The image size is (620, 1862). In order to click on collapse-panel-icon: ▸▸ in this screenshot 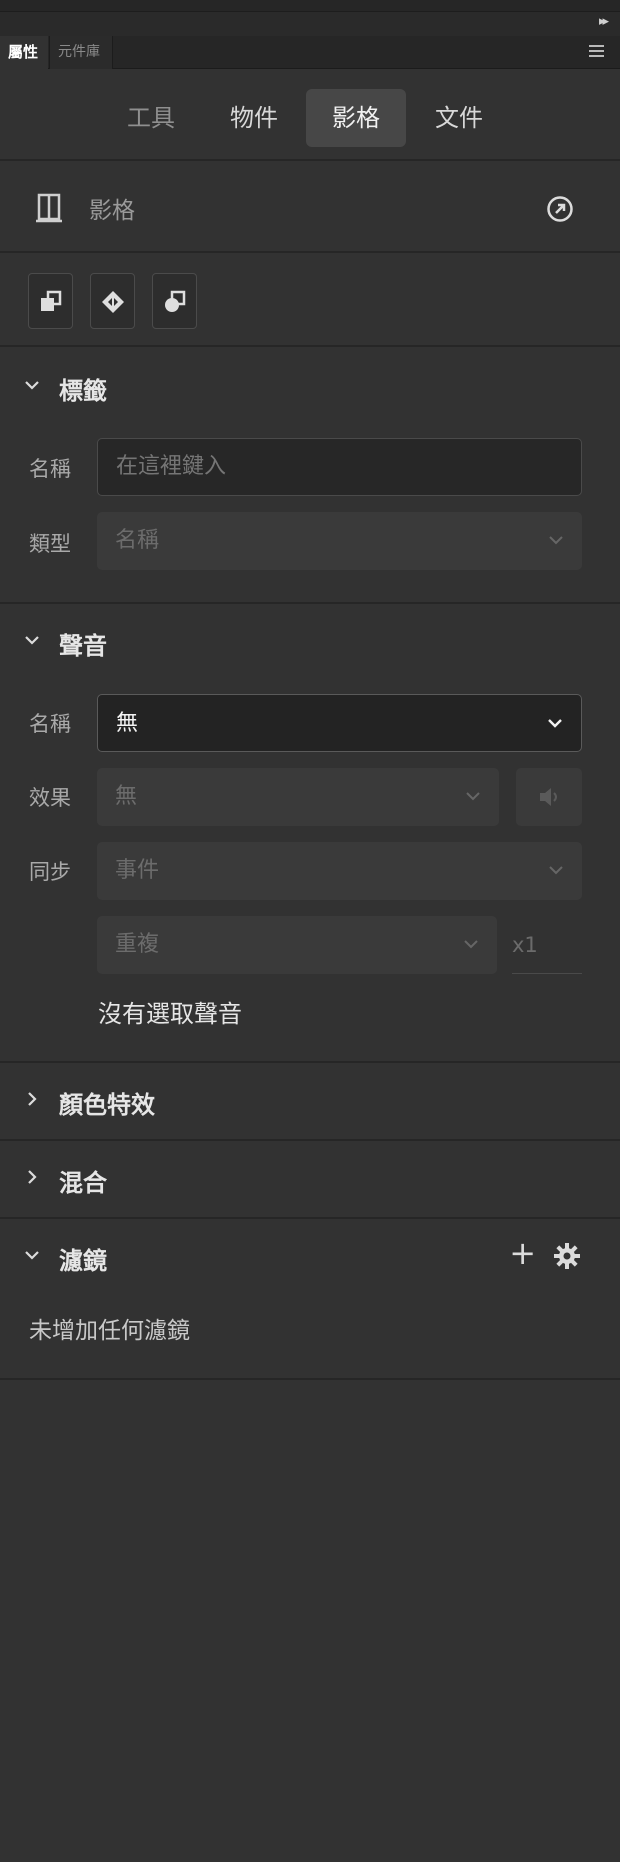, I will do `click(604, 21)`.